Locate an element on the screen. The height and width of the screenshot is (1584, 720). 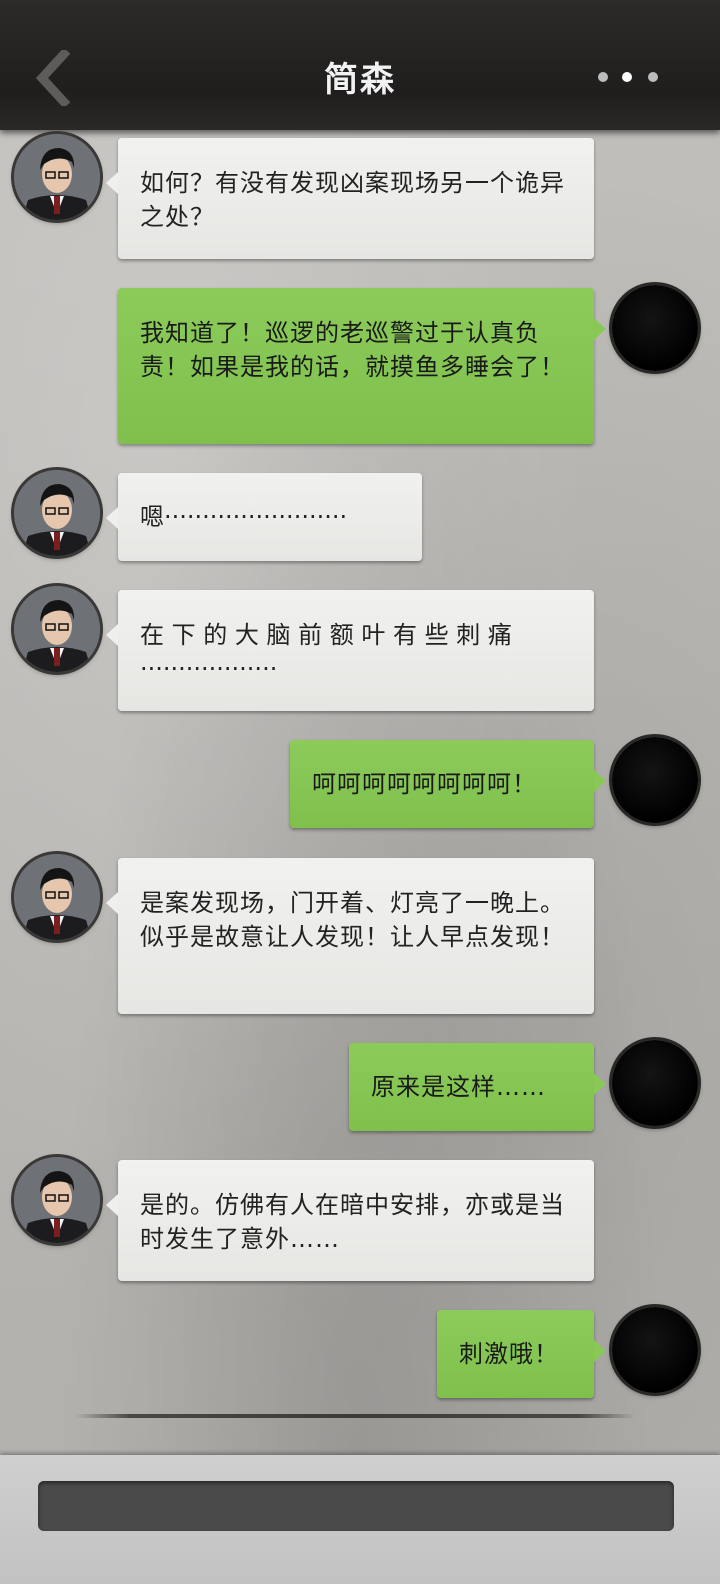
message-bubble-npc: 嗯························ is located at coordinates (264, 517).